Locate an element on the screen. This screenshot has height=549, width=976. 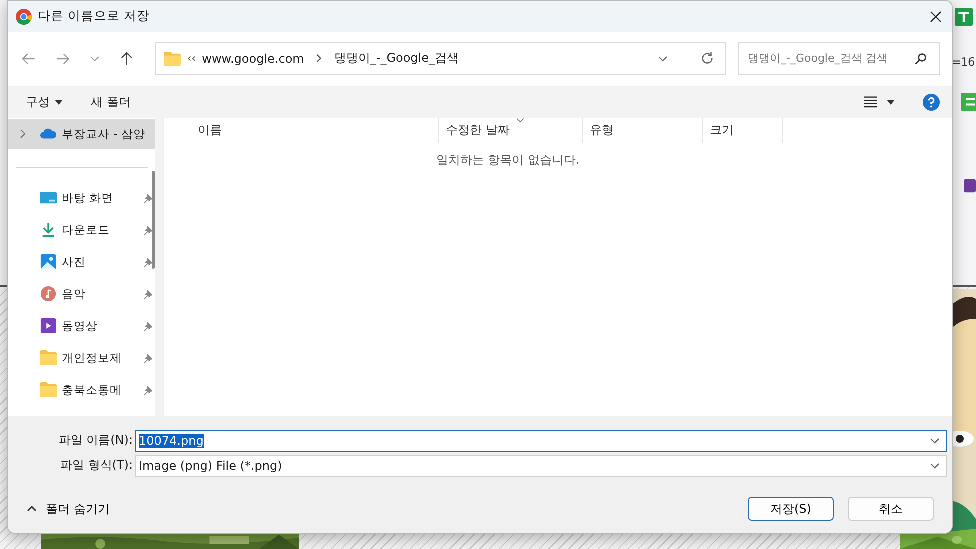
sidebar-item: 음악 is located at coordinates (81, 294).